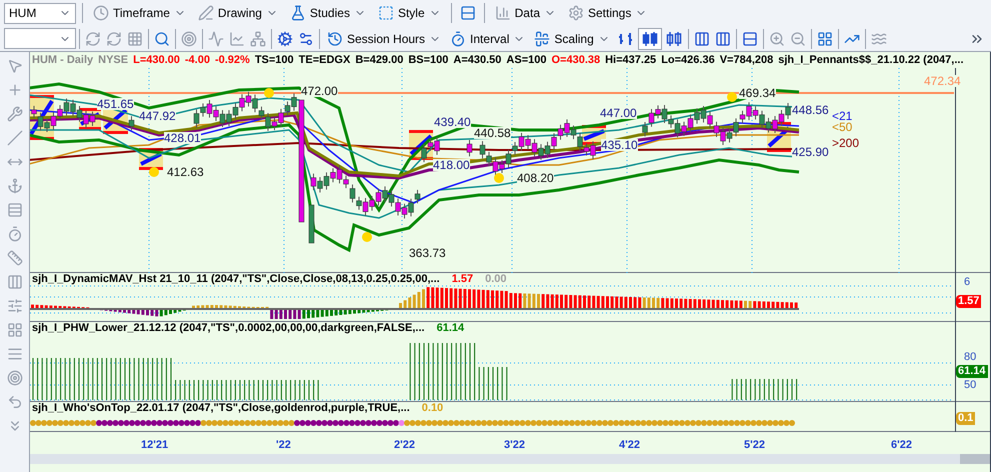 The width and height of the screenshot is (991, 472). Describe the element at coordinates (451, 165) in the screenshot. I see `price-label: 418.00` at that location.